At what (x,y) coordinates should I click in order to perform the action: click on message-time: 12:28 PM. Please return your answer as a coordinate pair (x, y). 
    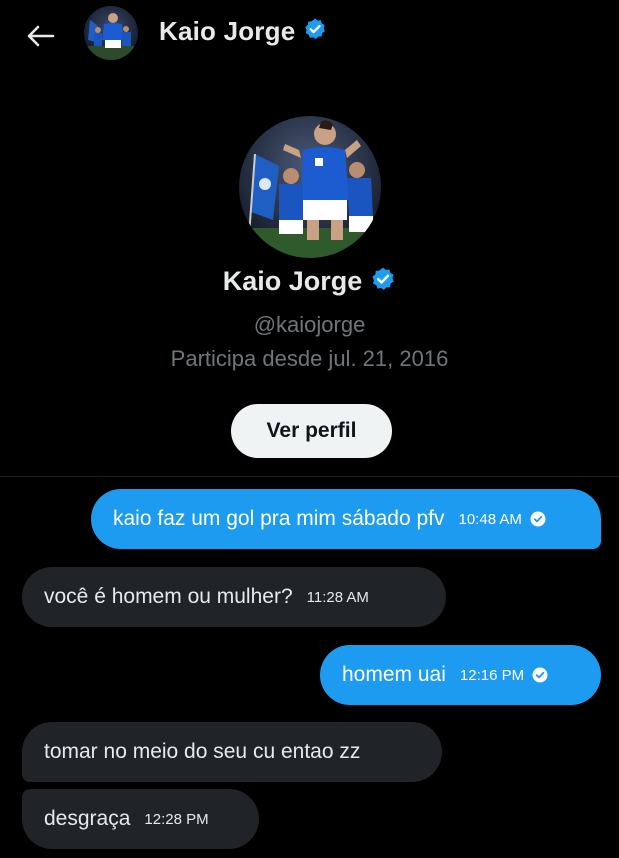
    Looking at the image, I should click on (176, 819).